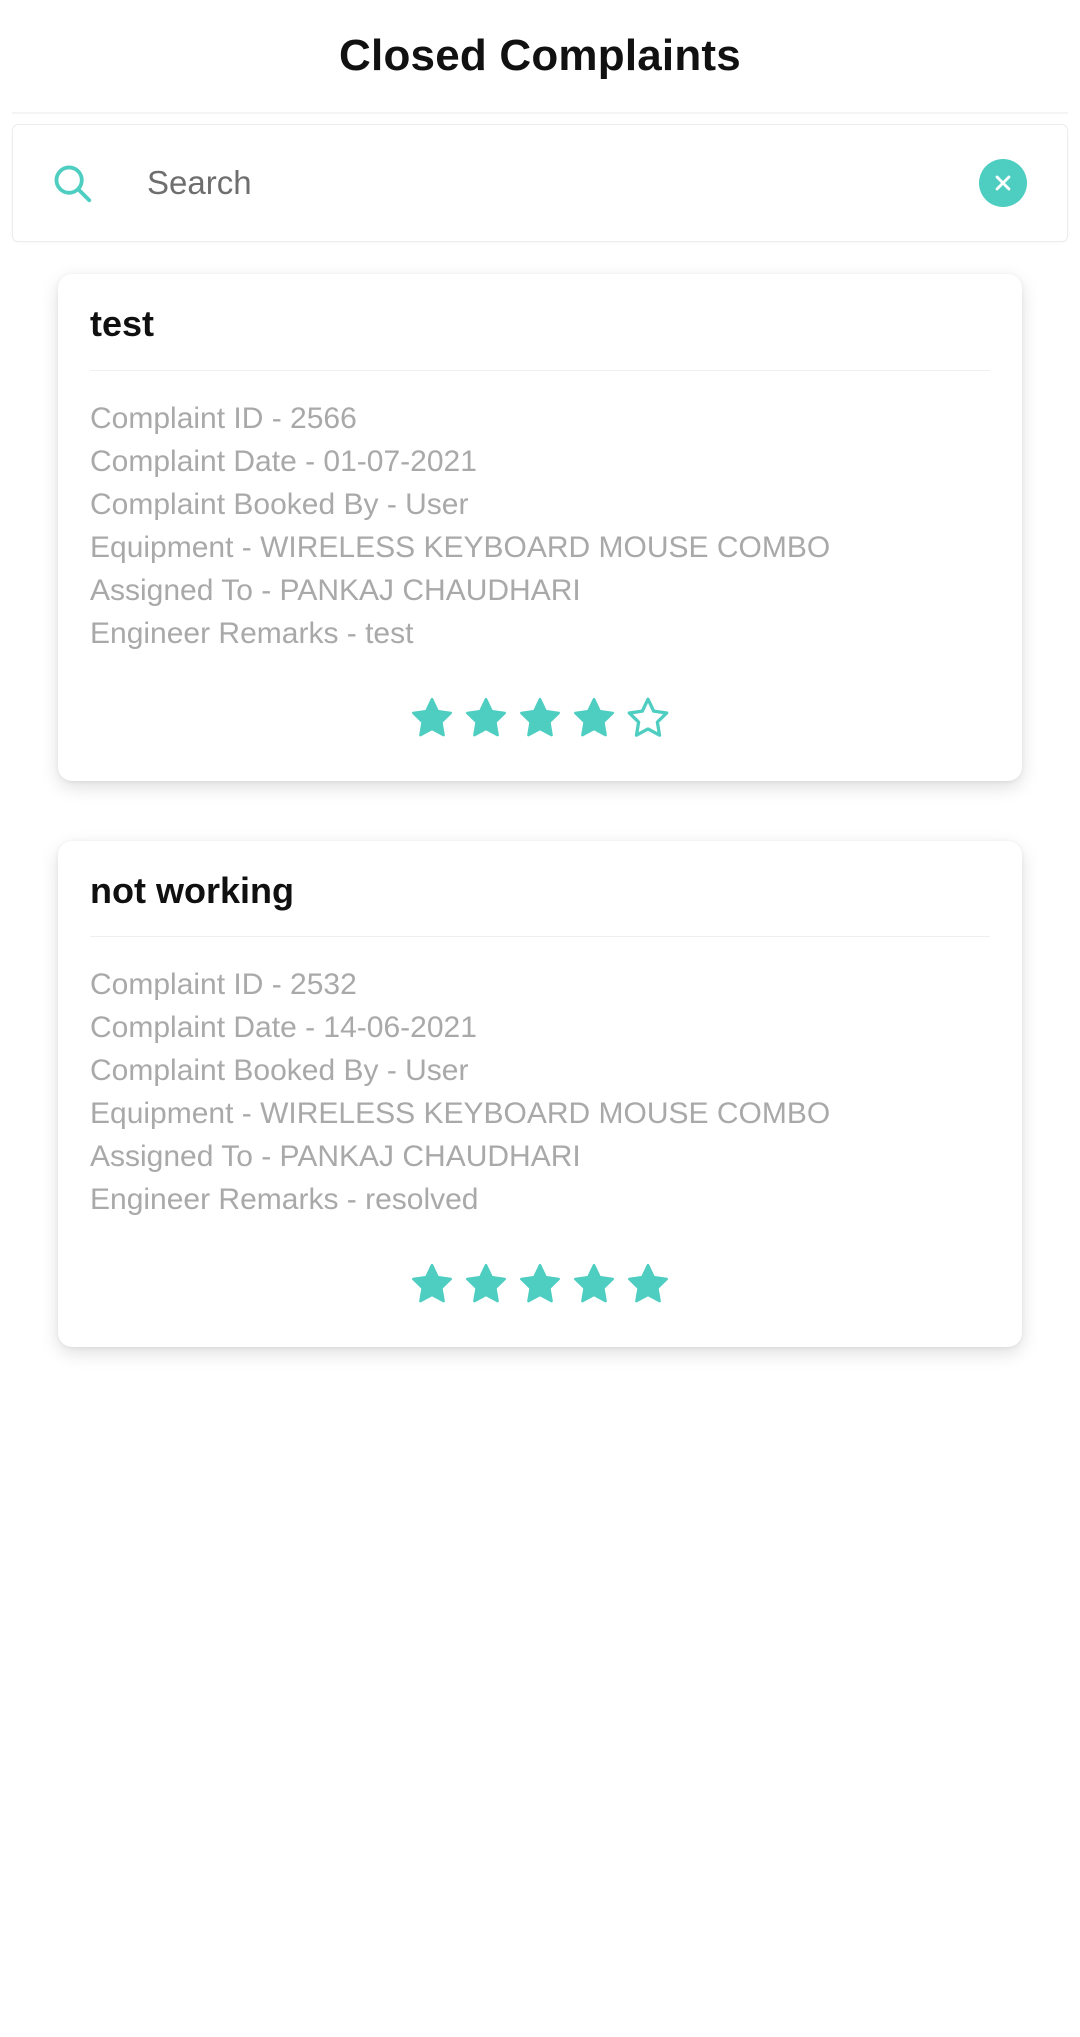  Describe the element at coordinates (223, 985) in the screenshot. I see `complaint-id: Complaint ID - 2532` at that location.